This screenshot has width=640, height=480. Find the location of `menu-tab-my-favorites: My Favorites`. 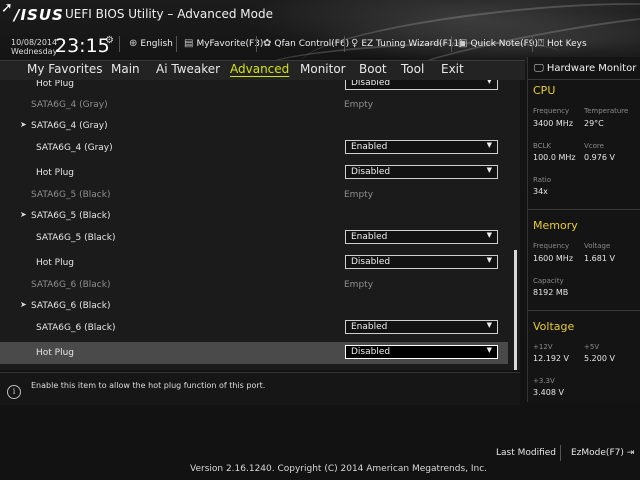

menu-tab-my-favorites: My Favorites is located at coordinates (64, 69).